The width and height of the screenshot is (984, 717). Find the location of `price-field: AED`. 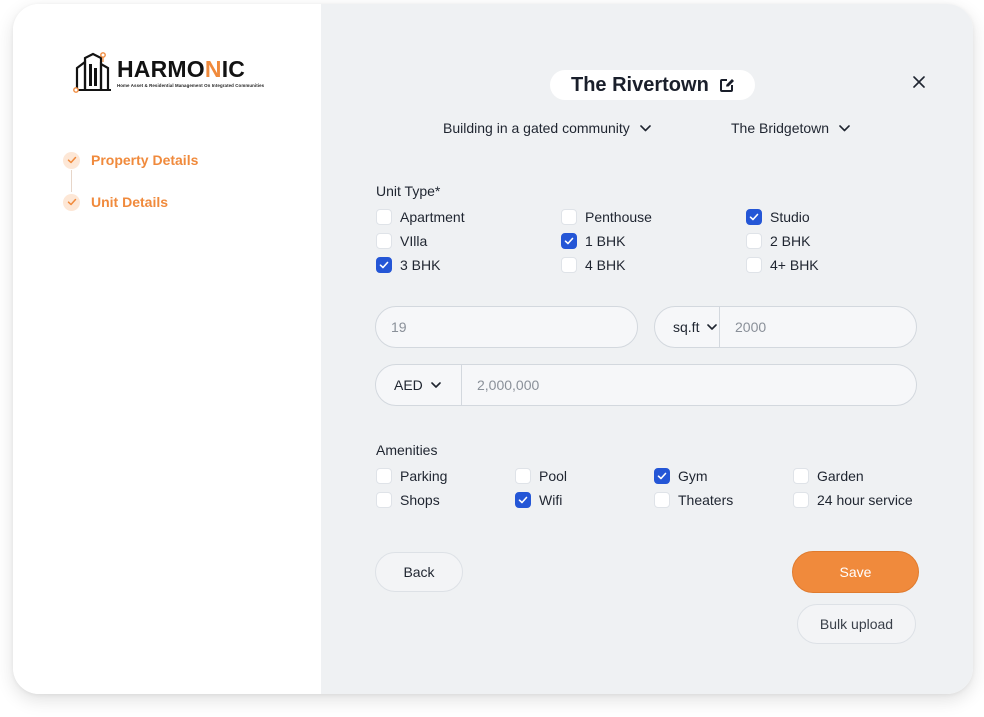

price-field: AED is located at coordinates (646, 385).